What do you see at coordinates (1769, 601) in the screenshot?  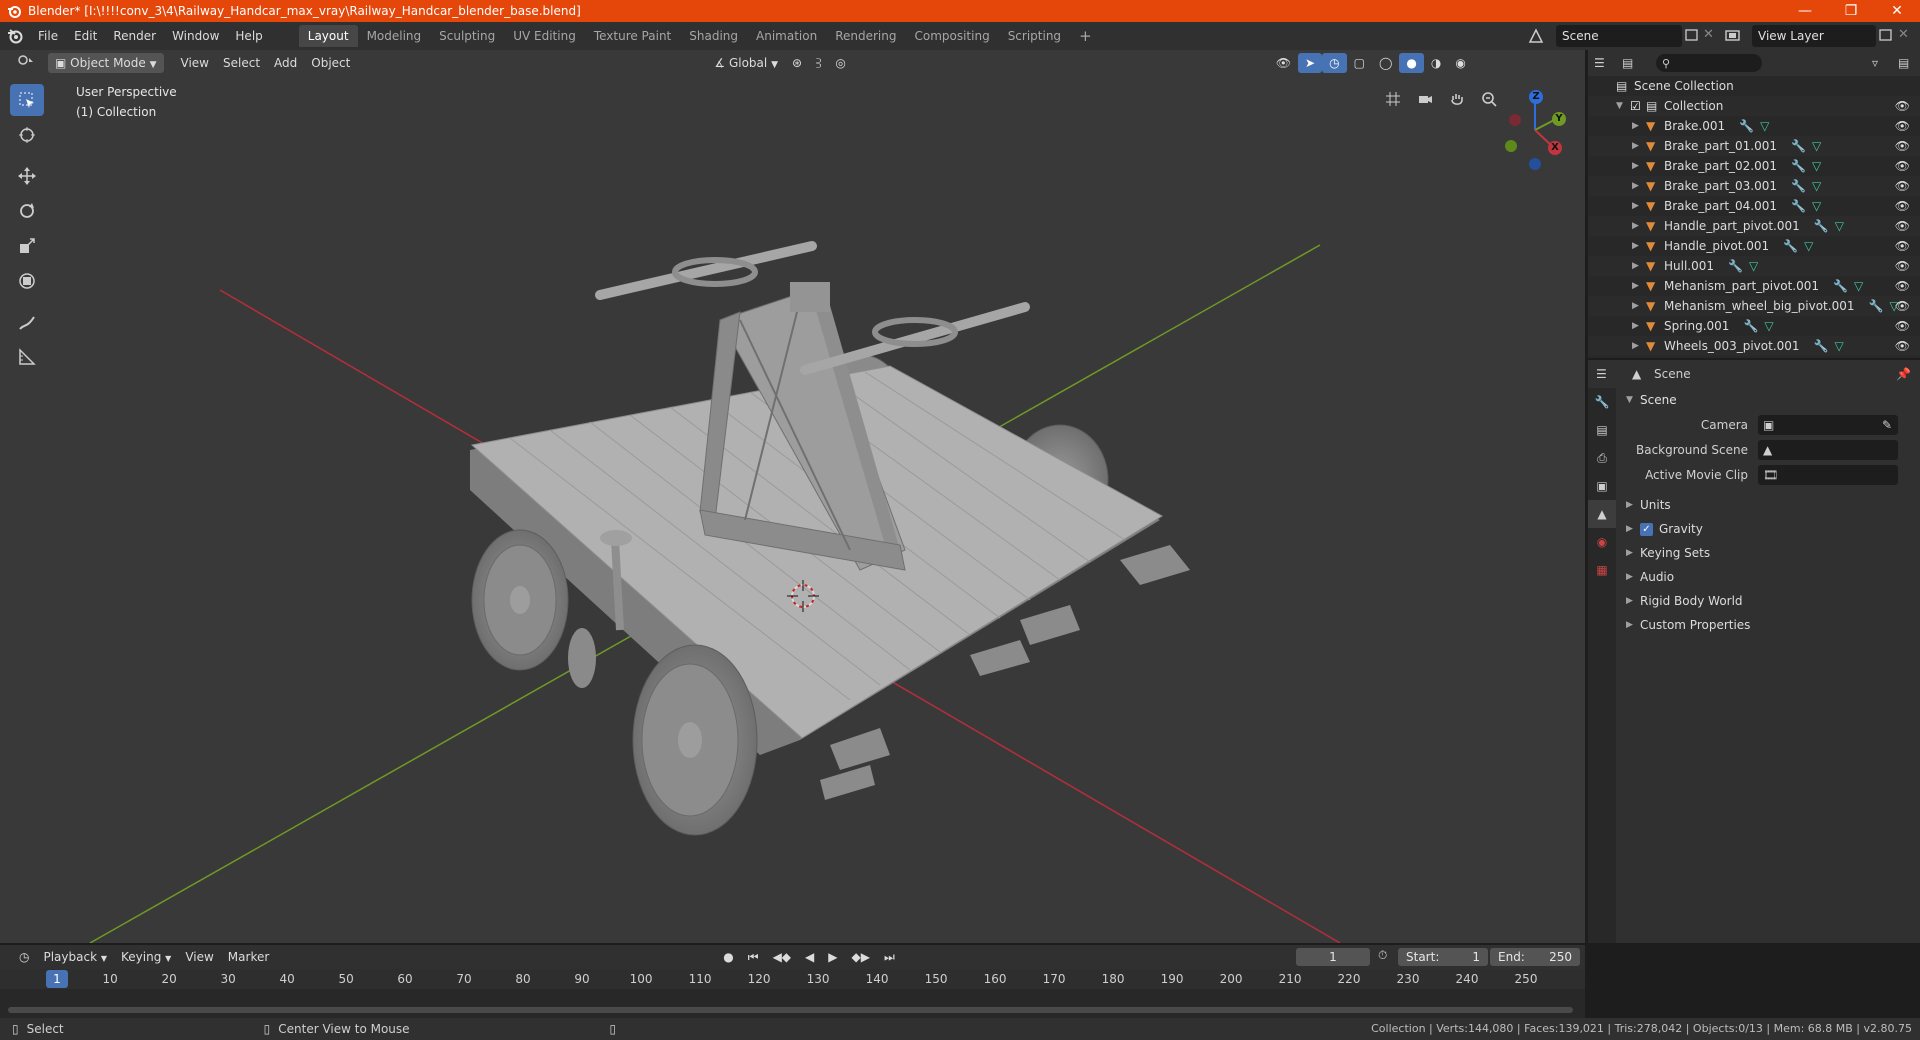 I see `rigid-body-world-section: ▶ Rigid Body World` at bounding box center [1769, 601].